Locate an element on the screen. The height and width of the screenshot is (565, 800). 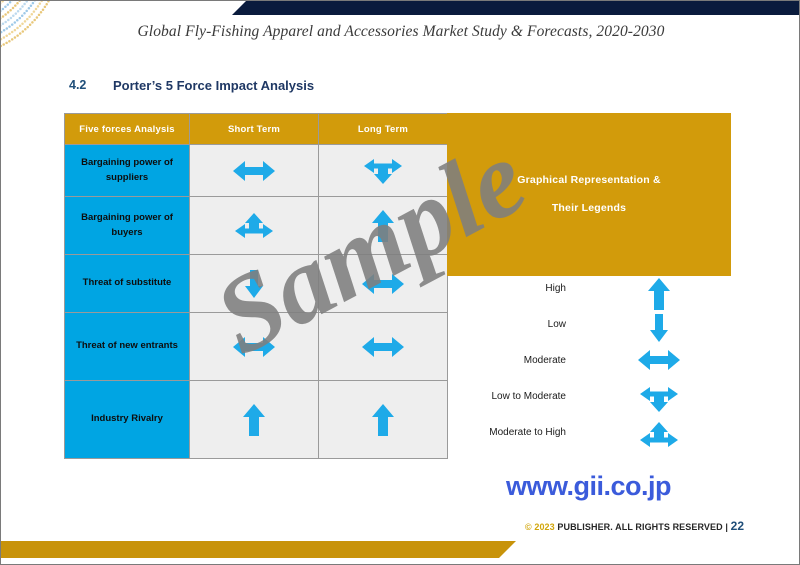
cell-suppliers-long-term is located at coordinates (383, 170).